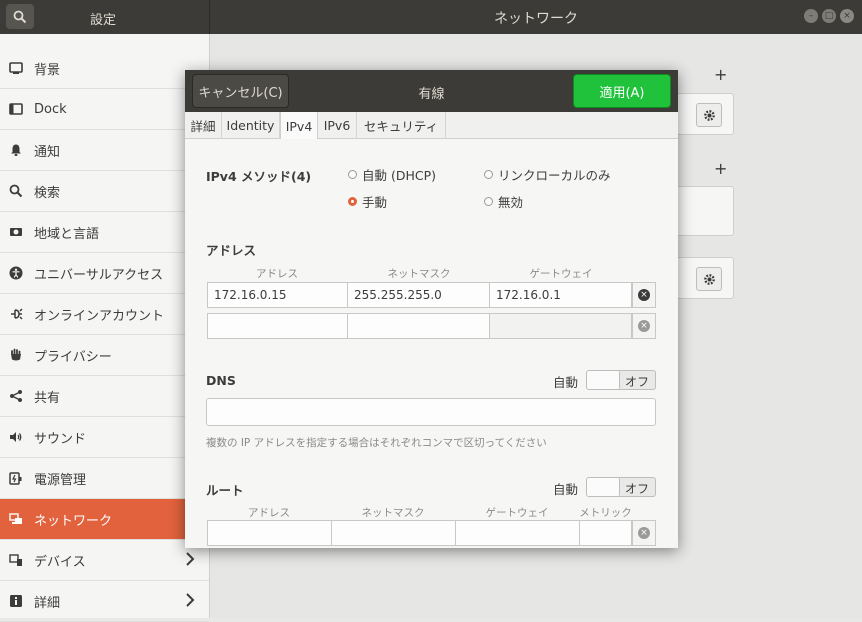 This screenshot has height=622, width=862. What do you see at coordinates (104, 150) in the screenshot?
I see `sidebar-item-notifications: 通知` at bounding box center [104, 150].